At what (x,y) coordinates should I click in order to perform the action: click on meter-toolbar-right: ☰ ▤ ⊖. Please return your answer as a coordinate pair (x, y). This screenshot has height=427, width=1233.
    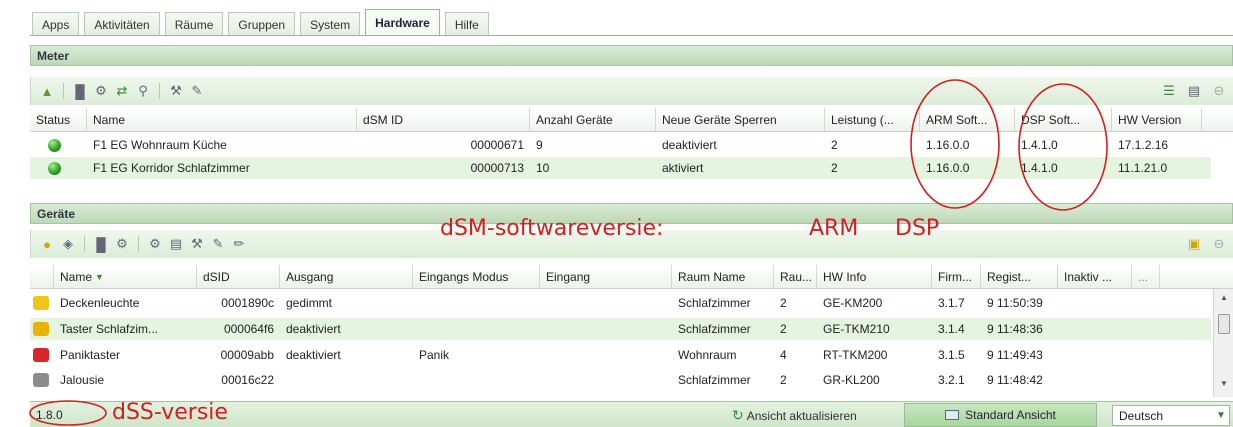
    Looking at the image, I should click on (1194, 91).